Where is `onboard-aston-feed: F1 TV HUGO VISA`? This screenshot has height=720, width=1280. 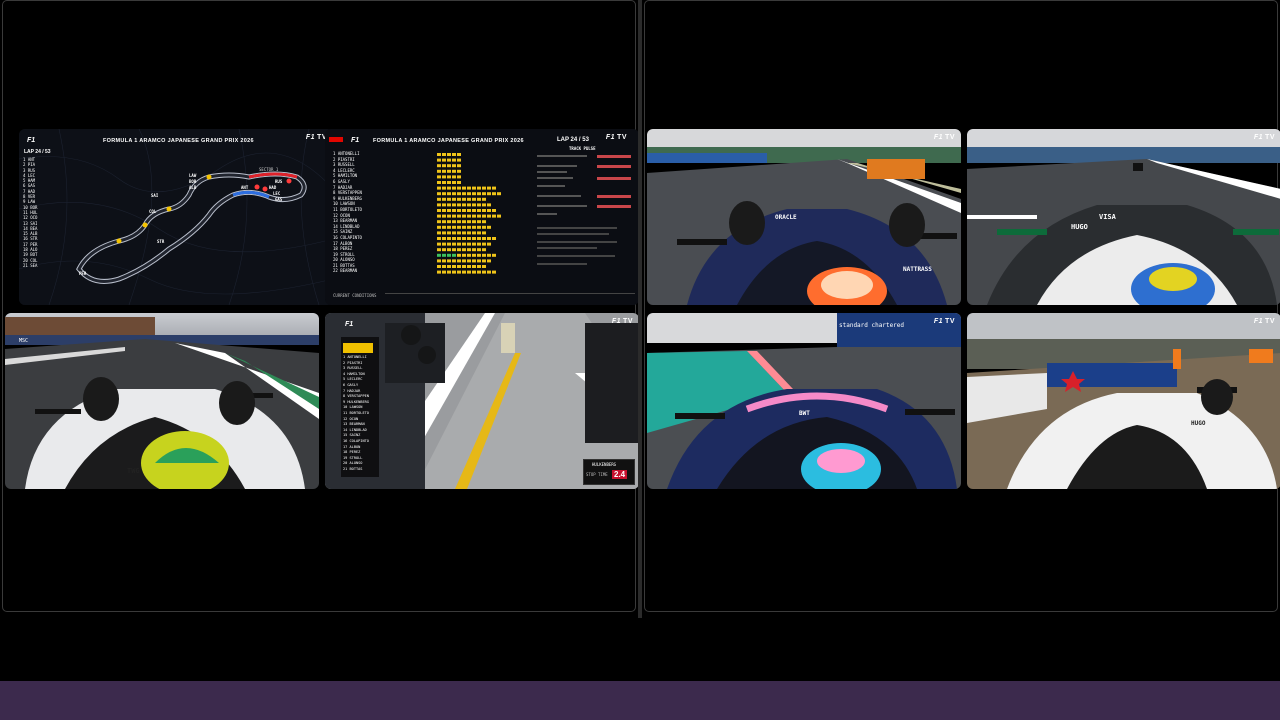 onboard-aston-feed: F1 TV HUGO VISA is located at coordinates (1123, 217).